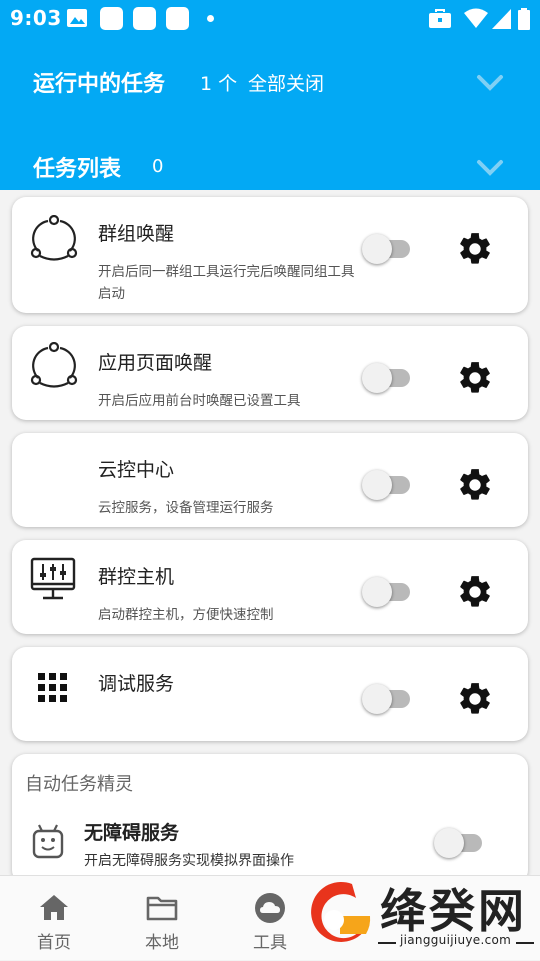 Image resolution: width=540 pixels, height=961 pixels. I want to click on group-host-toggle, so click(389, 592).